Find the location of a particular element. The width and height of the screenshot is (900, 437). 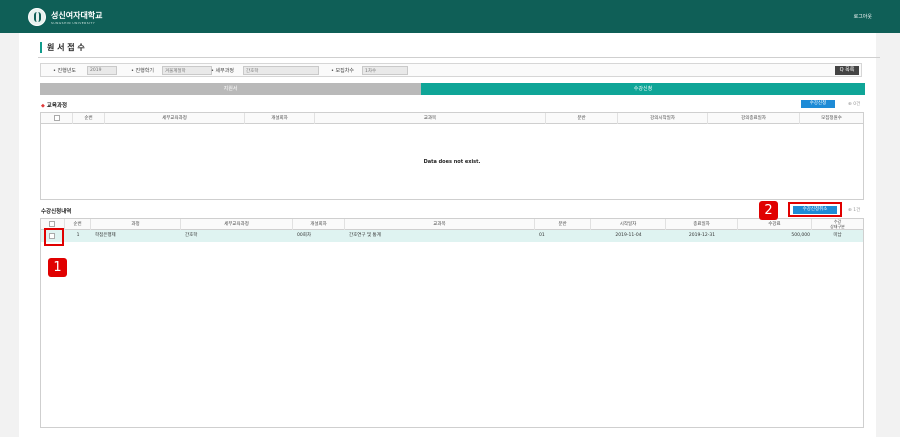

annotation-highlight-checkbox is located at coordinates (54, 237).